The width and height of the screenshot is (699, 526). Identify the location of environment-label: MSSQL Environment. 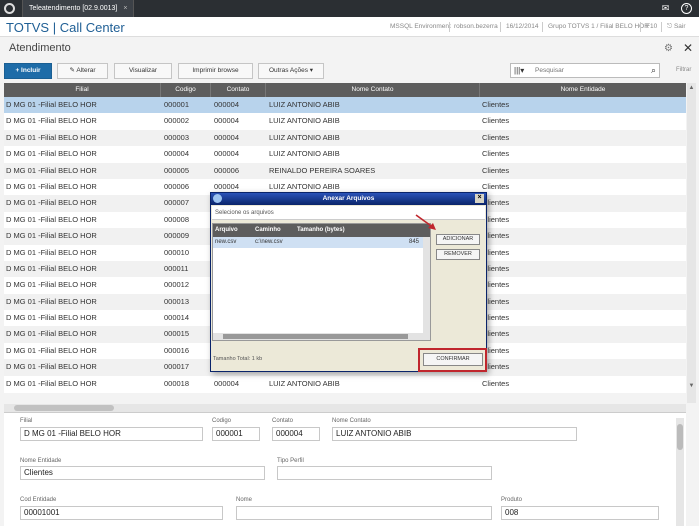
(420, 26).